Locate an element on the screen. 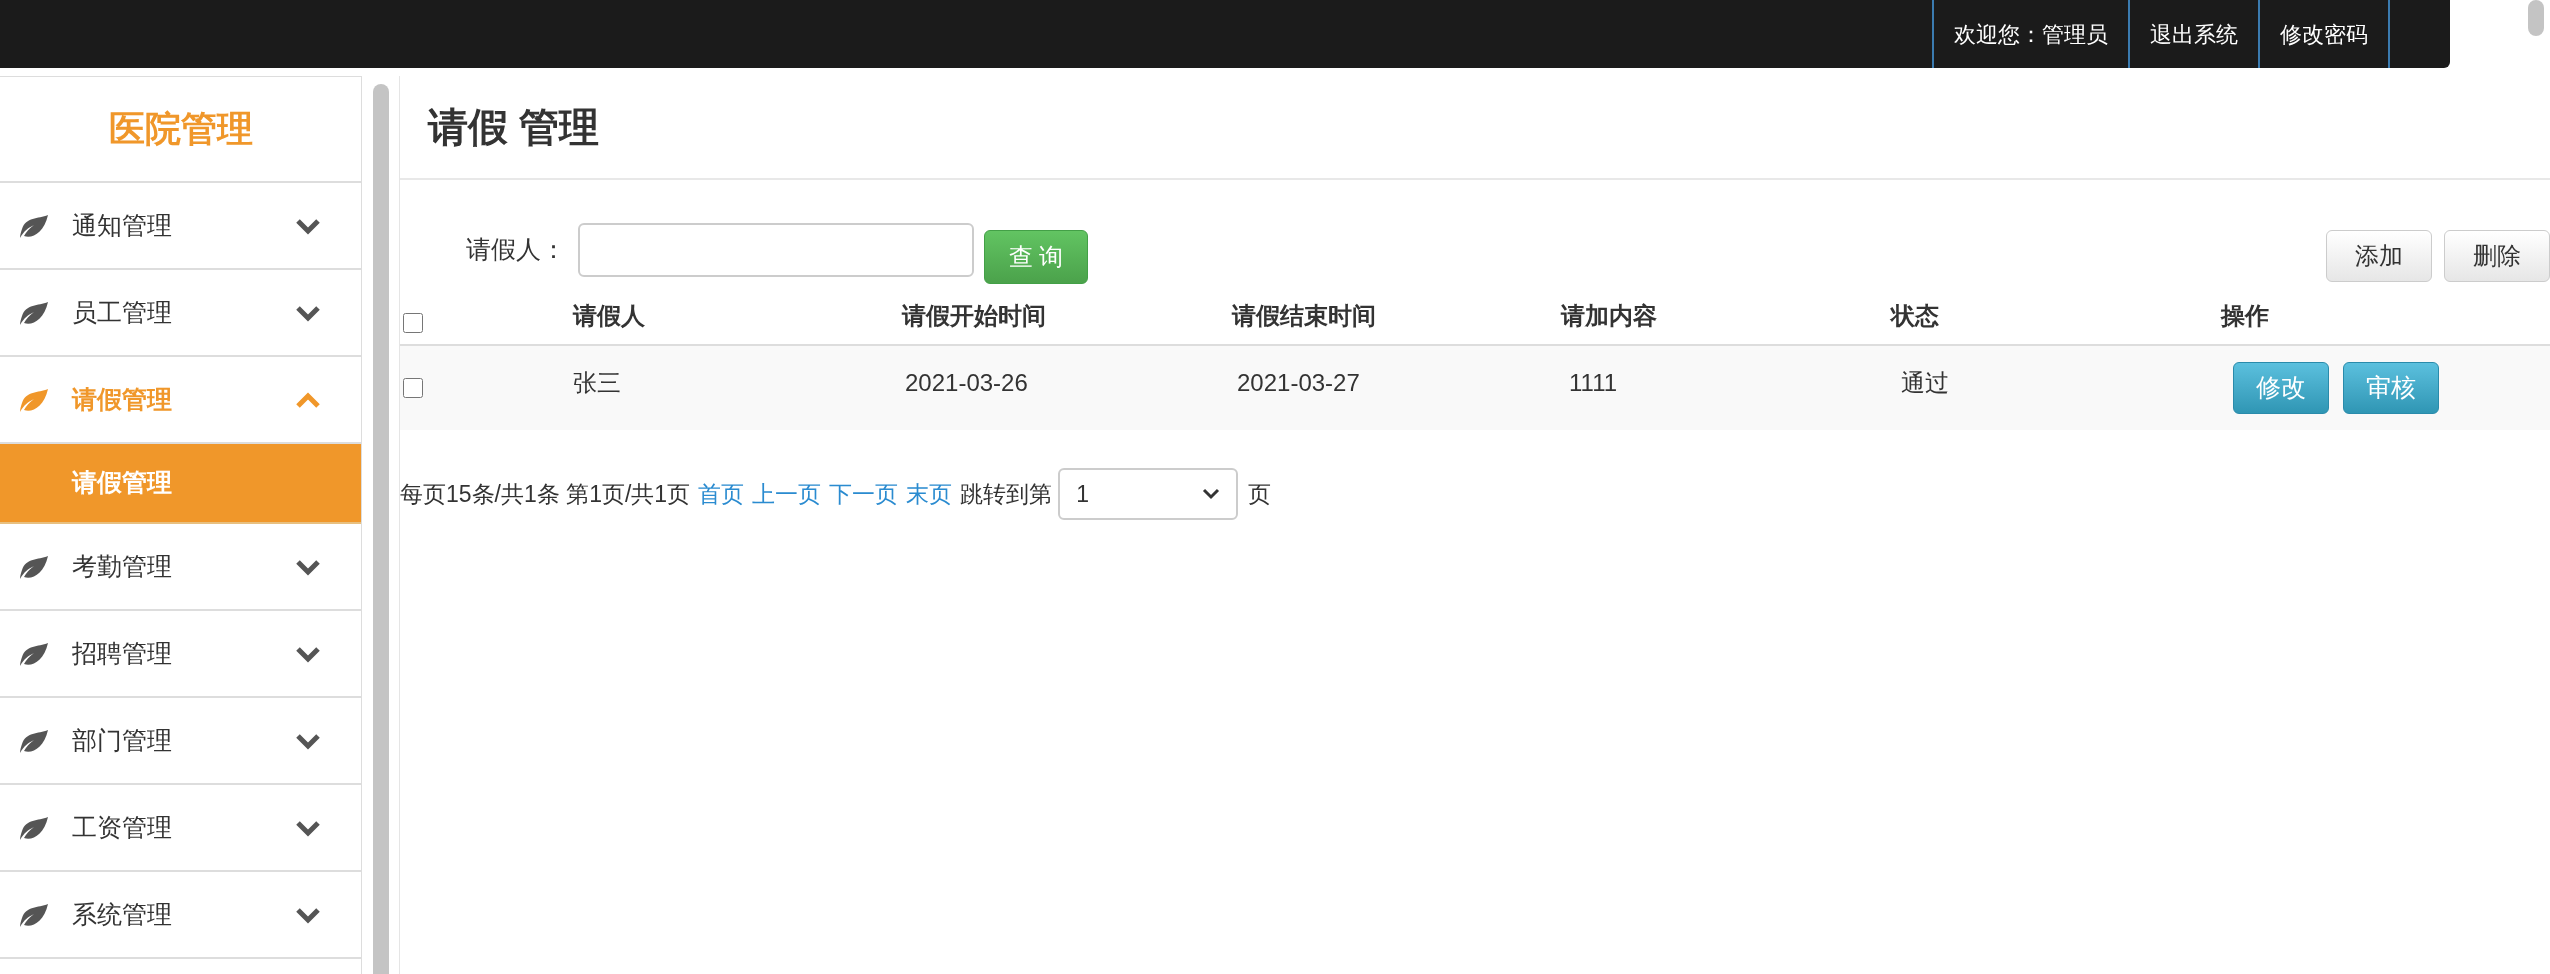 This screenshot has width=2550, height=974. sidebar-menu-item: 通知管理 is located at coordinates (180, 226).